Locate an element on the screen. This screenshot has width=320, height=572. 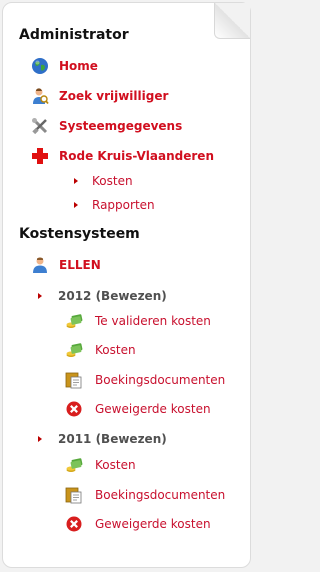
year-group-label: 2011 (Bewezen) is located at coordinates (112, 439).